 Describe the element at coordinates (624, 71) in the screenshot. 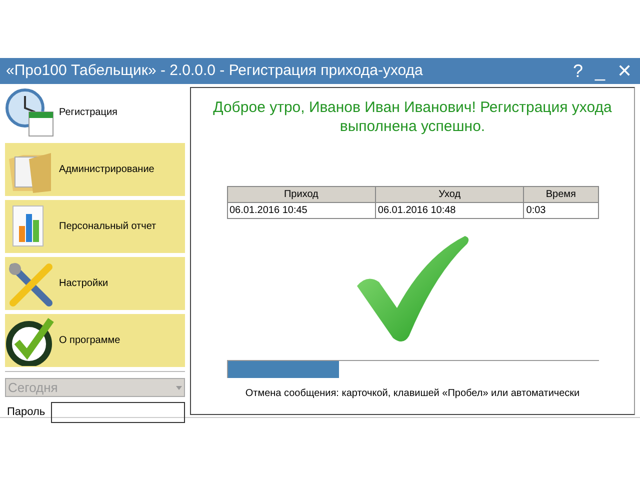

I see `close-button: ✕` at that location.